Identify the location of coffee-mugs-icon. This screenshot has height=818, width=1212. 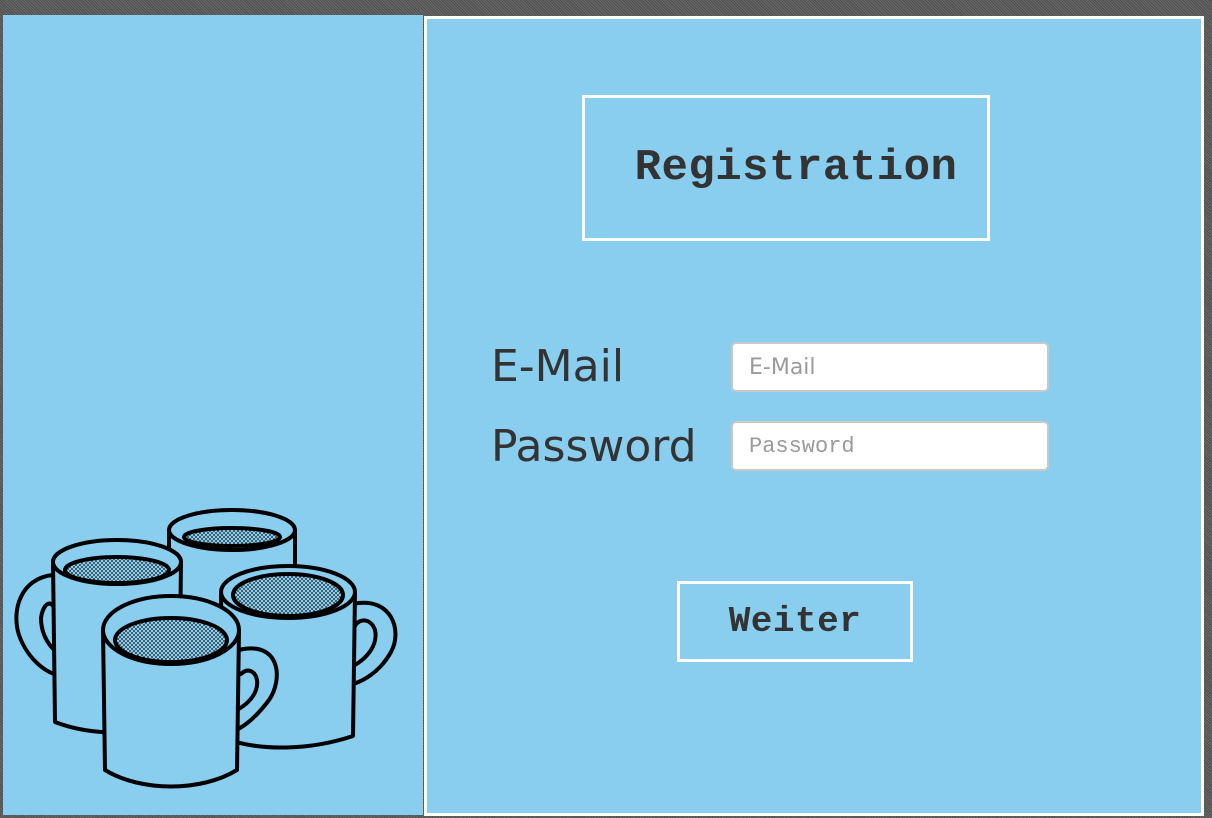
(206, 648).